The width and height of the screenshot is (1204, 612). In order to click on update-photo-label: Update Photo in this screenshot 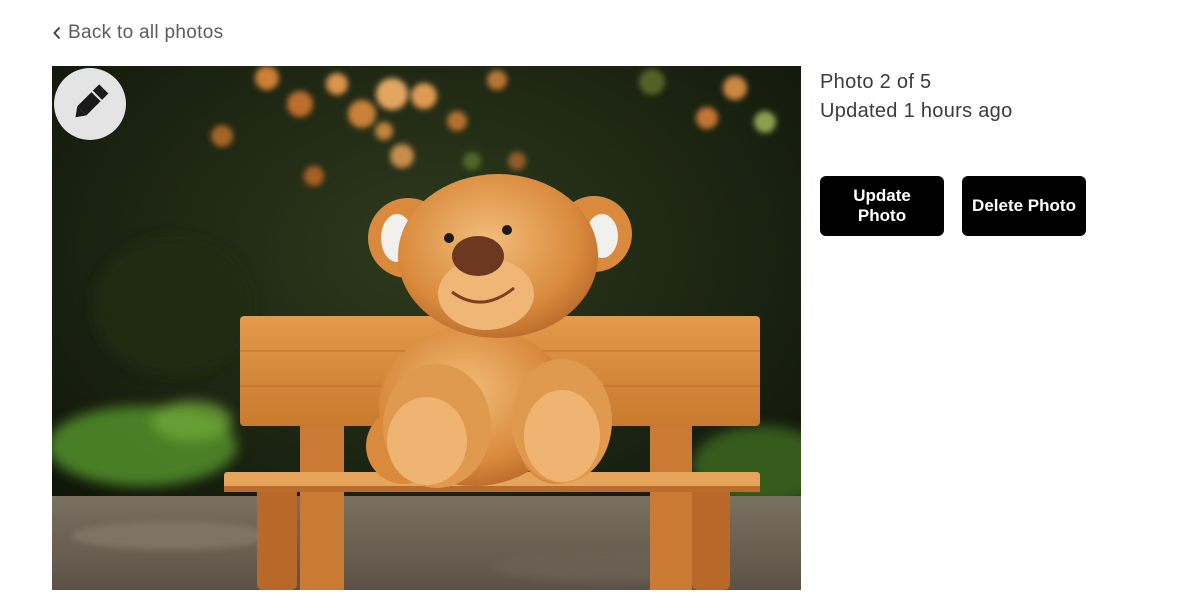, I will do `click(882, 205)`.